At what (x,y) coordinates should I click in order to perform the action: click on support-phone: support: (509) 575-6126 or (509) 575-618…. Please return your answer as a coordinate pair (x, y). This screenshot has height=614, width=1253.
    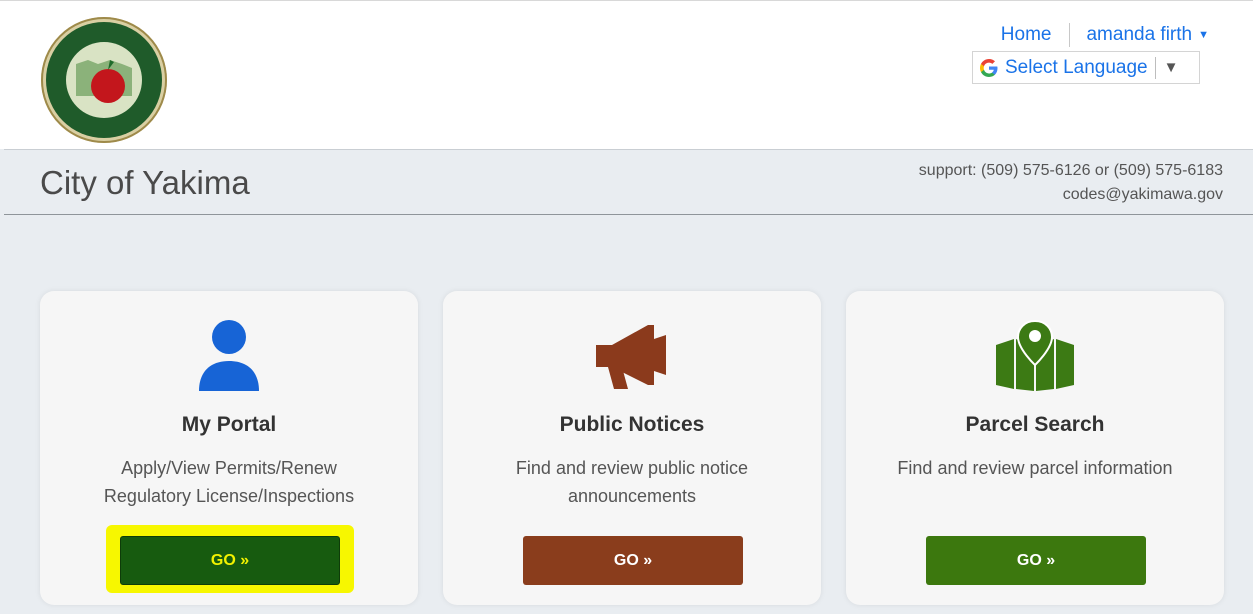
    Looking at the image, I should click on (1070, 170).